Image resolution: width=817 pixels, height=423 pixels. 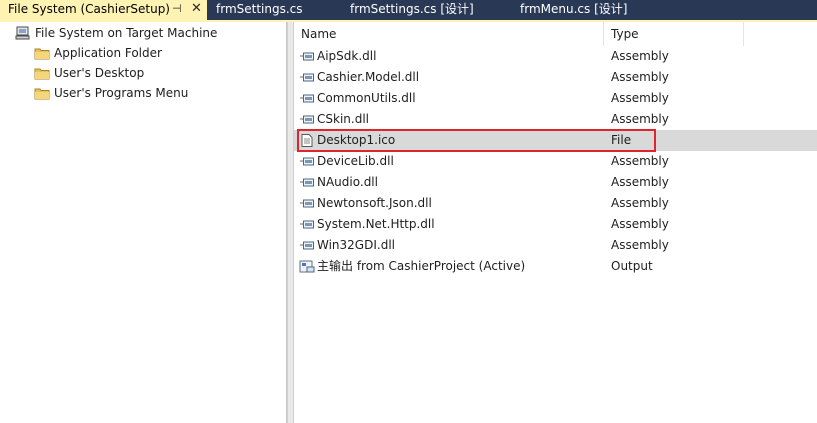 I want to click on tab-frmsettings-designer: frmSettings.cs [设计], so click(x=410, y=10).